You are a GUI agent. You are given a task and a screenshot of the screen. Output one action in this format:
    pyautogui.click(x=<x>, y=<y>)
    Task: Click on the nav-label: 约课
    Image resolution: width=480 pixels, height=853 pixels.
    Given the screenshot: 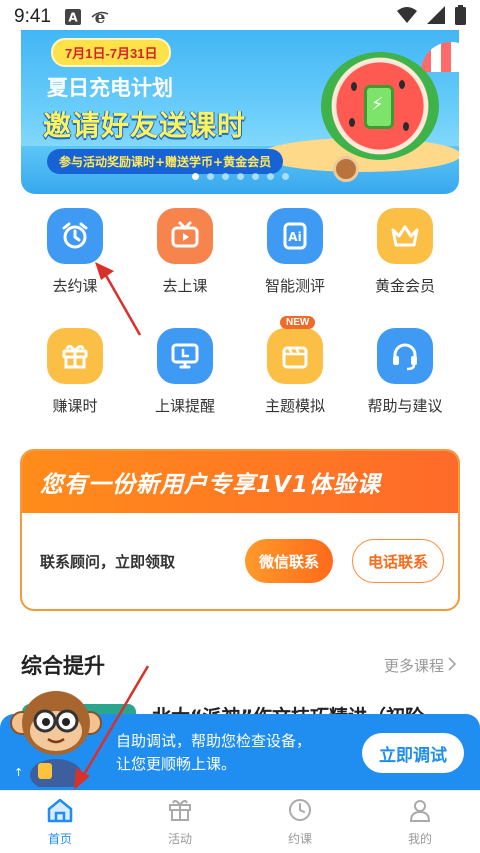 What is the action you would take?
    pyautogui.click(x=299, y=839)
    